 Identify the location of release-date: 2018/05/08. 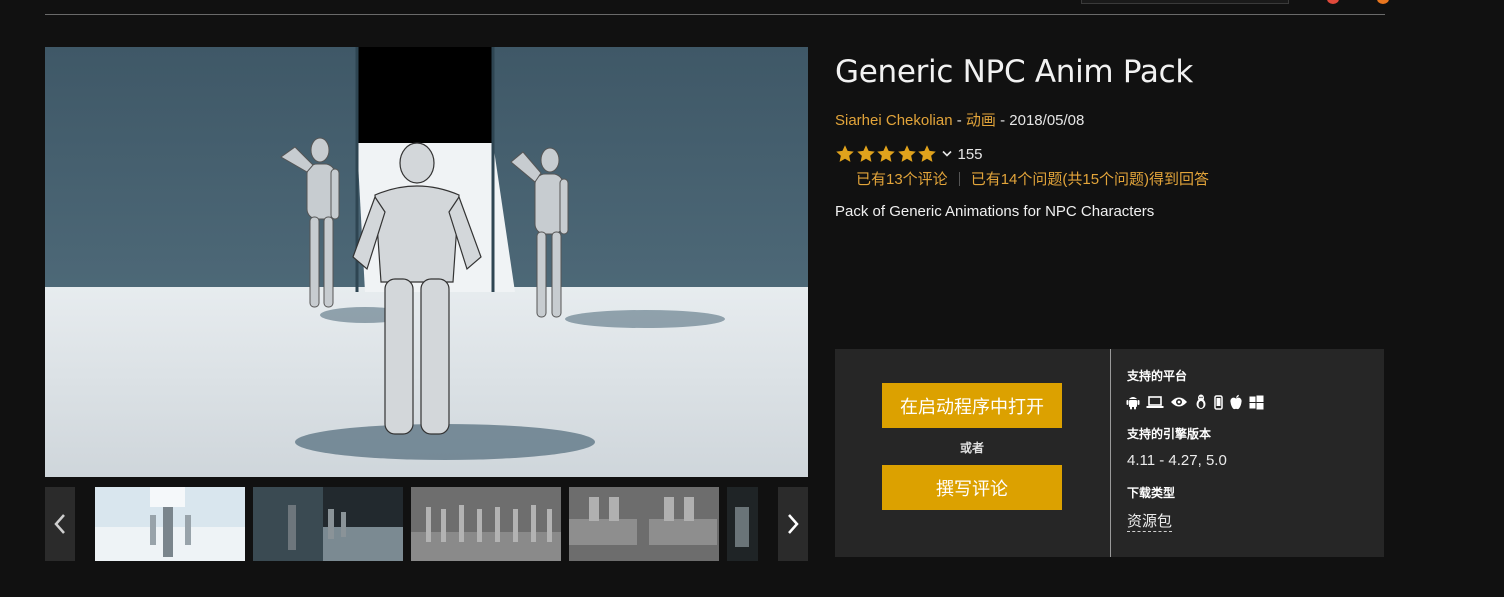
(1047, 120).